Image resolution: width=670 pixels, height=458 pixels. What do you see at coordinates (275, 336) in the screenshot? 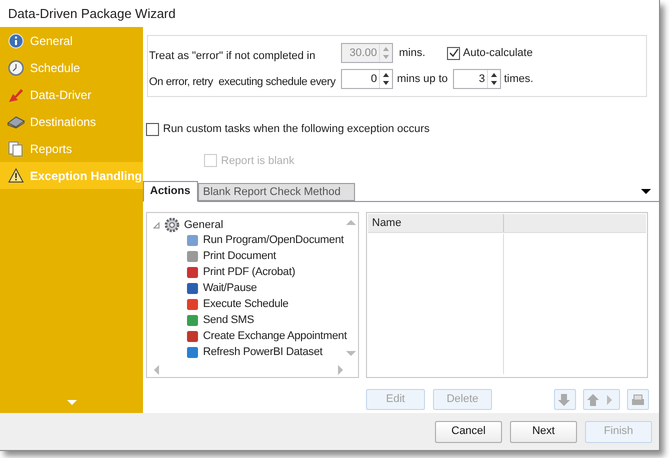
I see `tree-item: Create Exchange Appointment` at bounding box center [275, 336].